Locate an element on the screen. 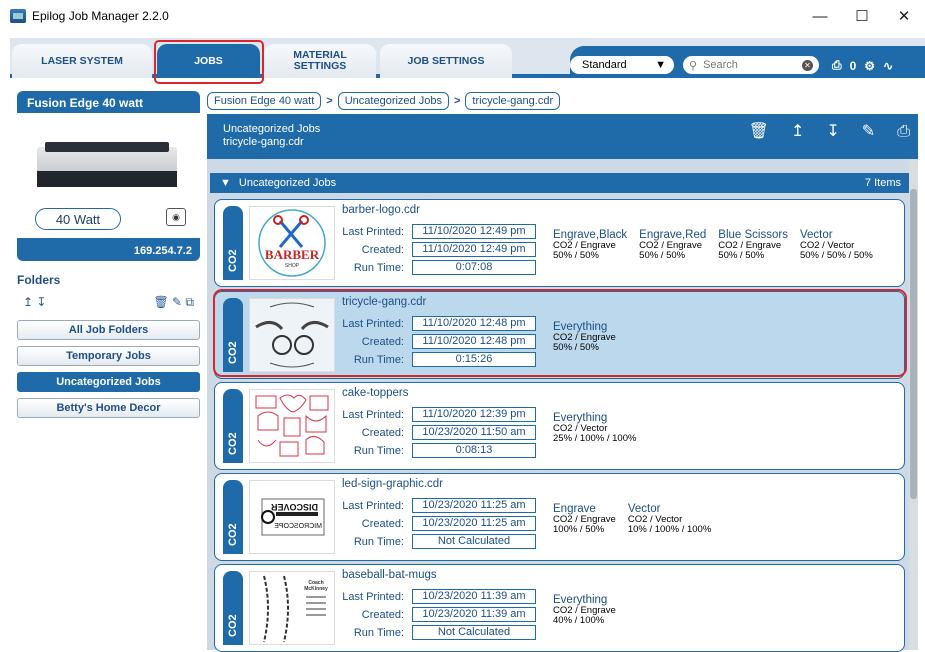  jobs-tab-highlight is located at coordinates (209, 62).